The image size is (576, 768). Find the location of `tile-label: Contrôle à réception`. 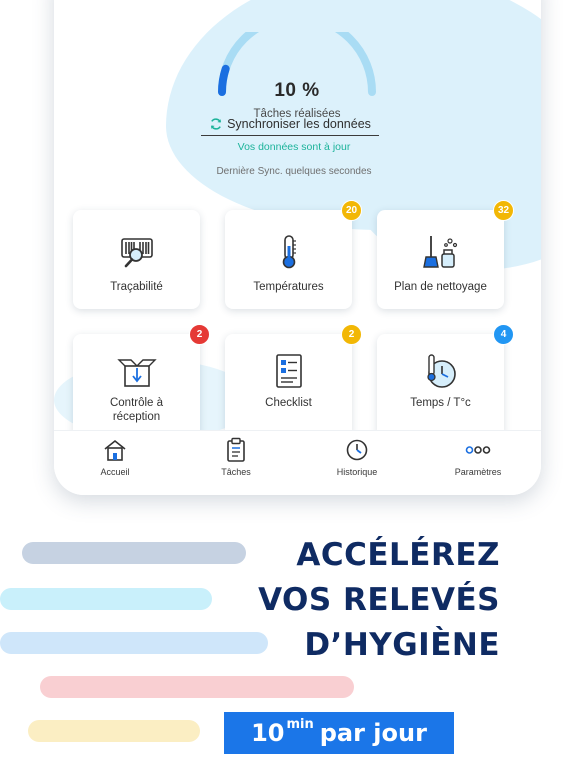

tile-label: Contrôle à réception is located at coordinates (136, 410).